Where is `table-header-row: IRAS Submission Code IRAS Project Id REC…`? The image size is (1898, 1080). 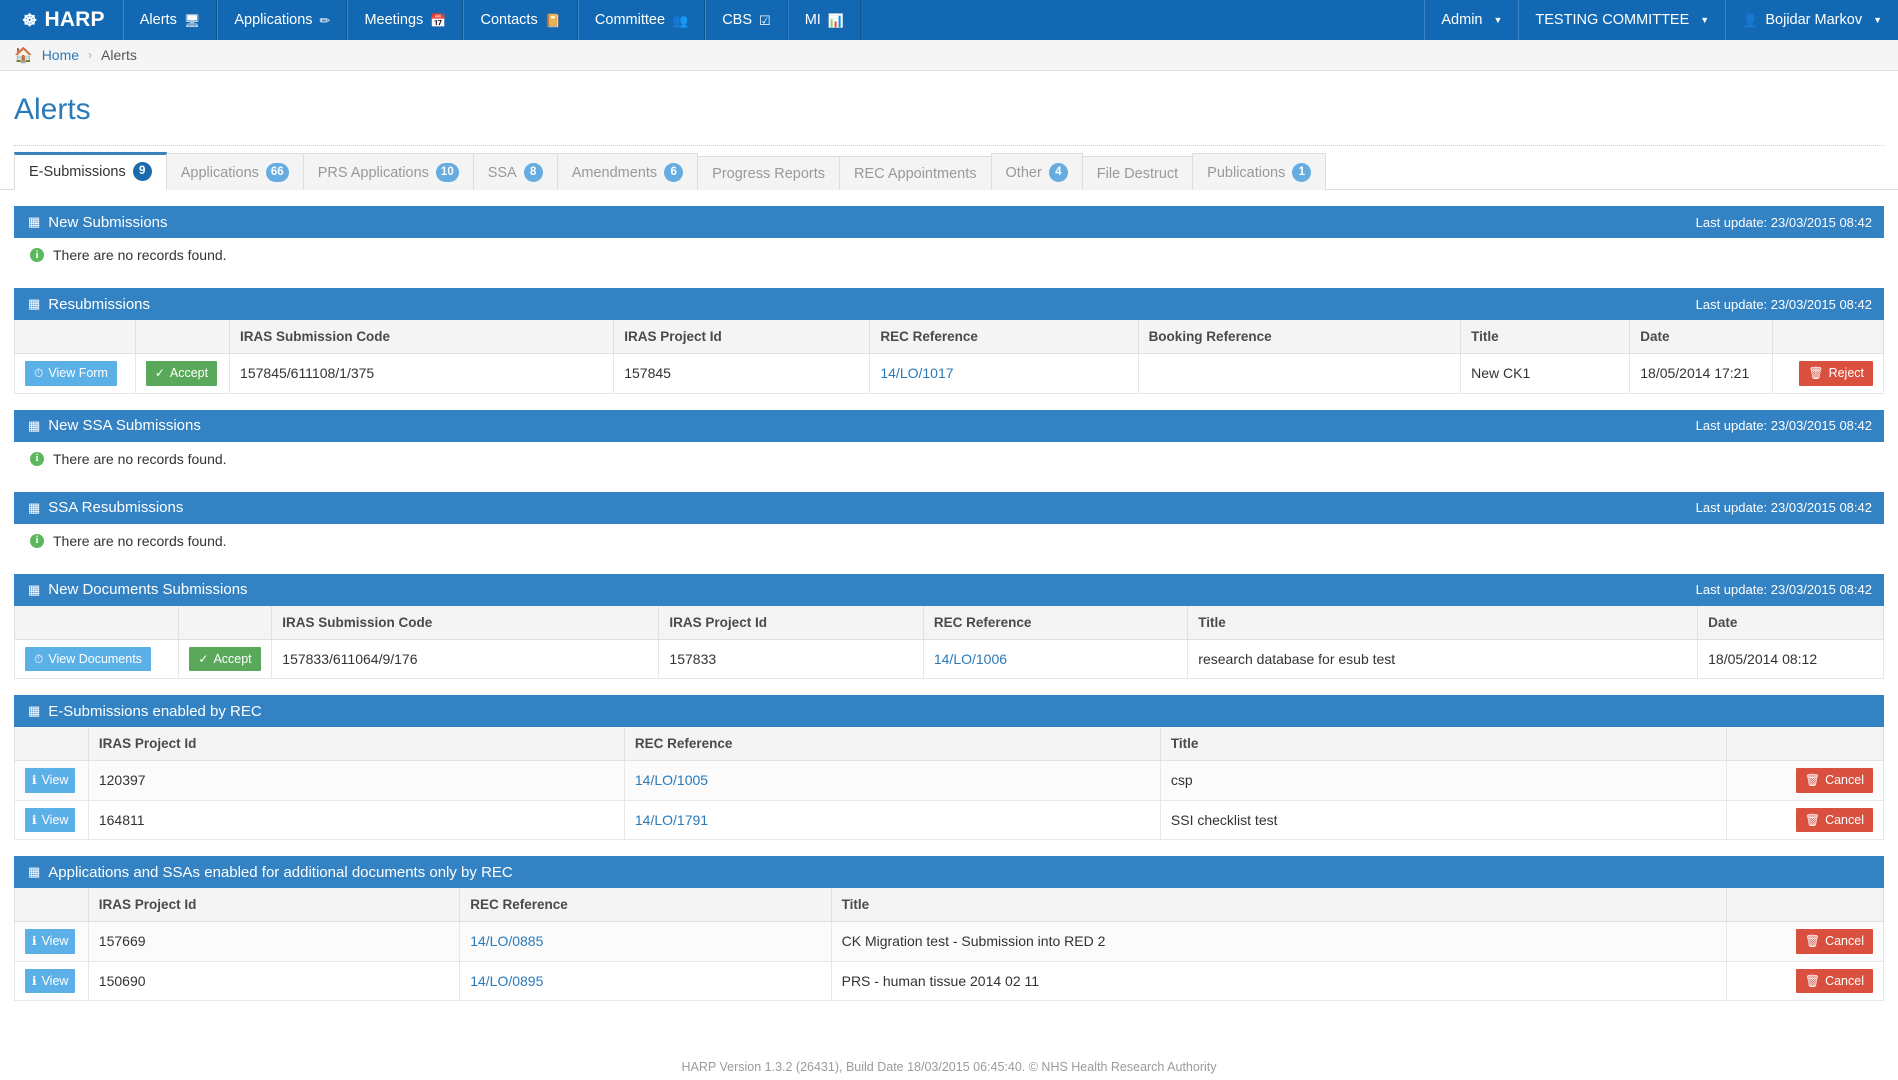 table-header-row: IRAS Submission Code IRAS Project Id REC… is located at coordinates (949, 337).